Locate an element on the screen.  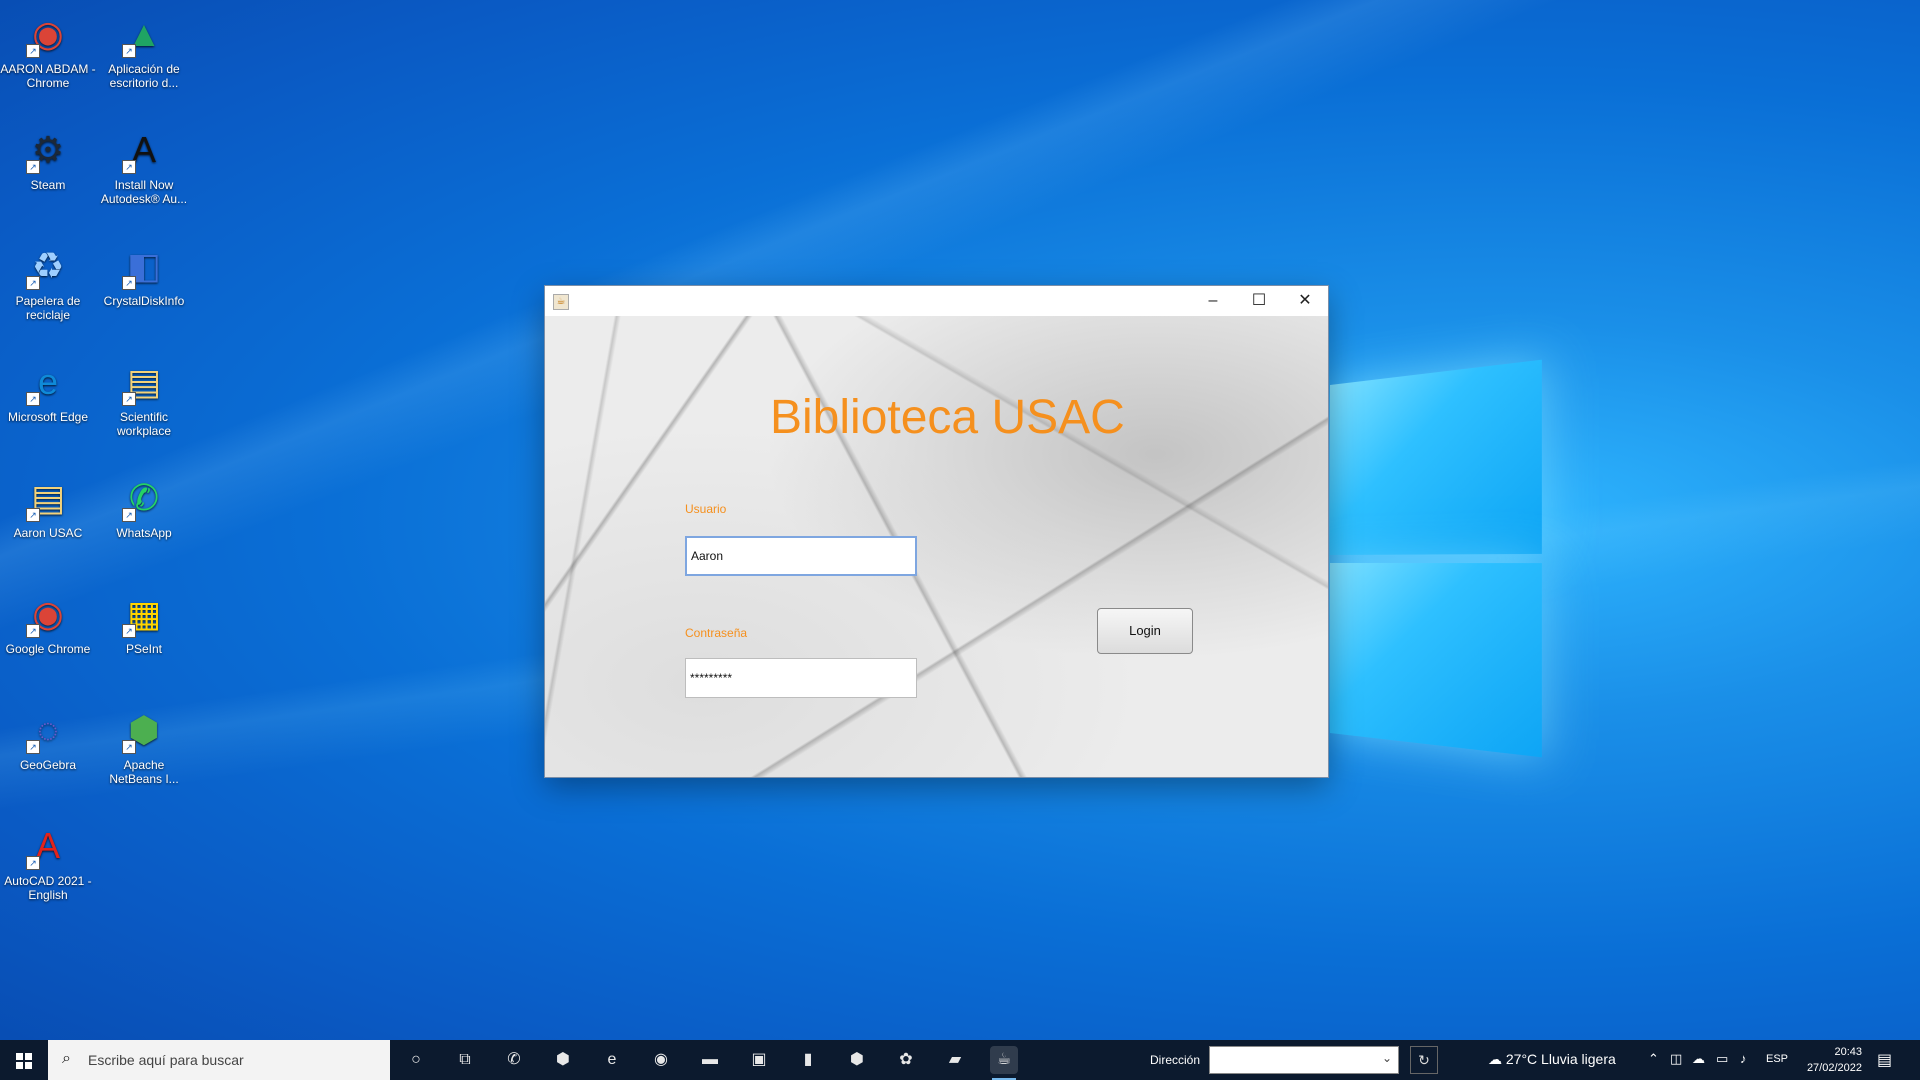
desktop-icon: ⚙ ↗ Steam is located at coordinates (48, 156).